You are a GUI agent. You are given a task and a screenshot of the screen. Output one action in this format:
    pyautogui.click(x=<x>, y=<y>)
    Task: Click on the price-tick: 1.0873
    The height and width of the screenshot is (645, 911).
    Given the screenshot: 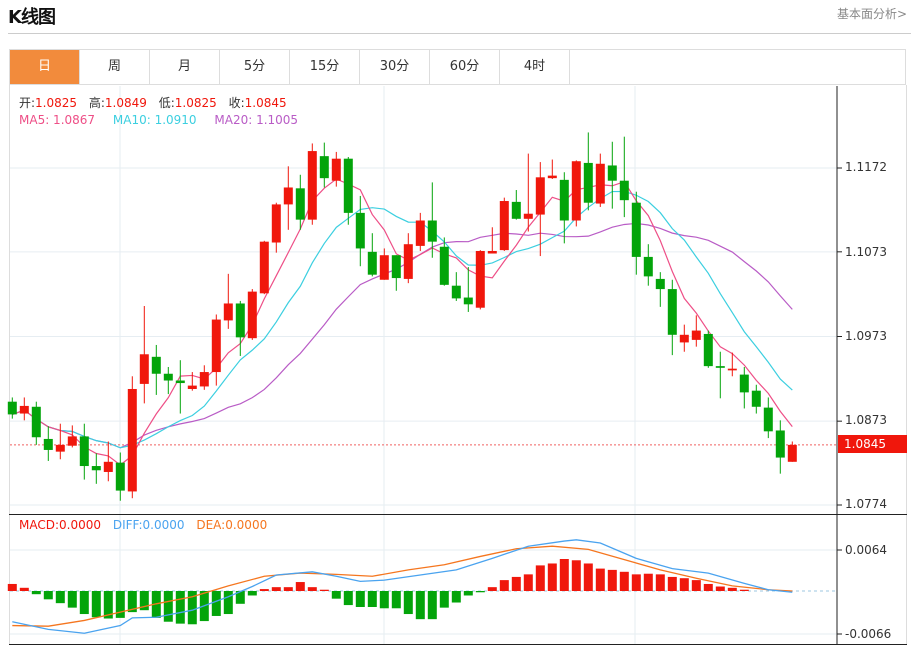 What is the action you would take?
    pyautogui.click(x=866, y=420)
    